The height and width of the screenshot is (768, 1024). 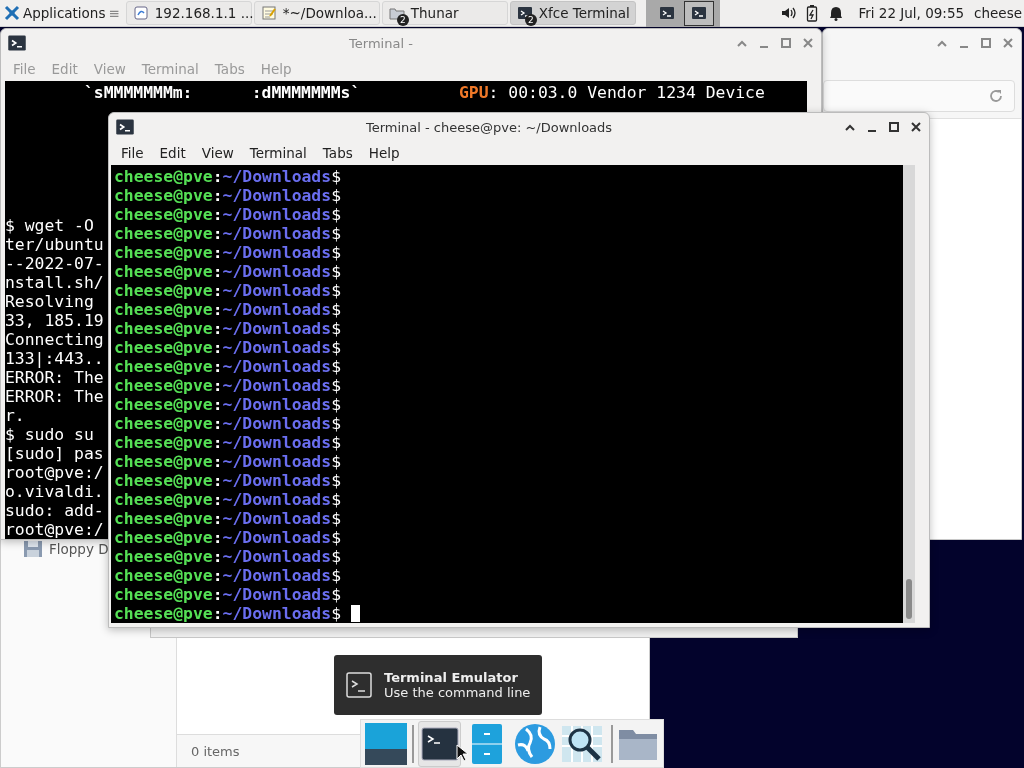 I want to click on menu-item: Tabs, so click(x=337, y=153).